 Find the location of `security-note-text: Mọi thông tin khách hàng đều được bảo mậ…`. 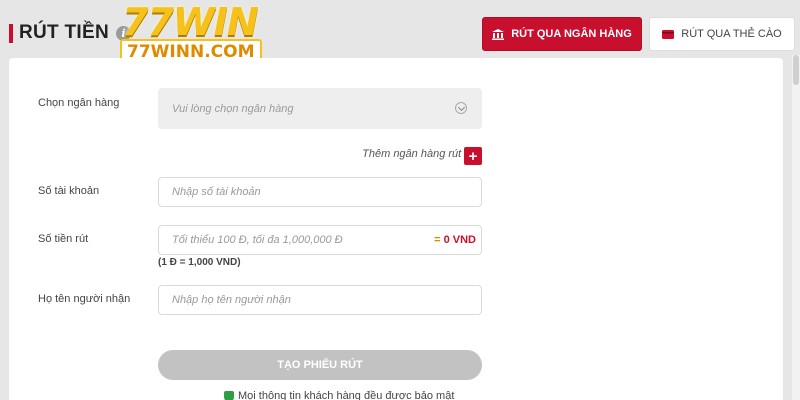

security-note-text: Mọi thông tin khách hàng đều được bảo mậ… is located at coordinates (346, 395).